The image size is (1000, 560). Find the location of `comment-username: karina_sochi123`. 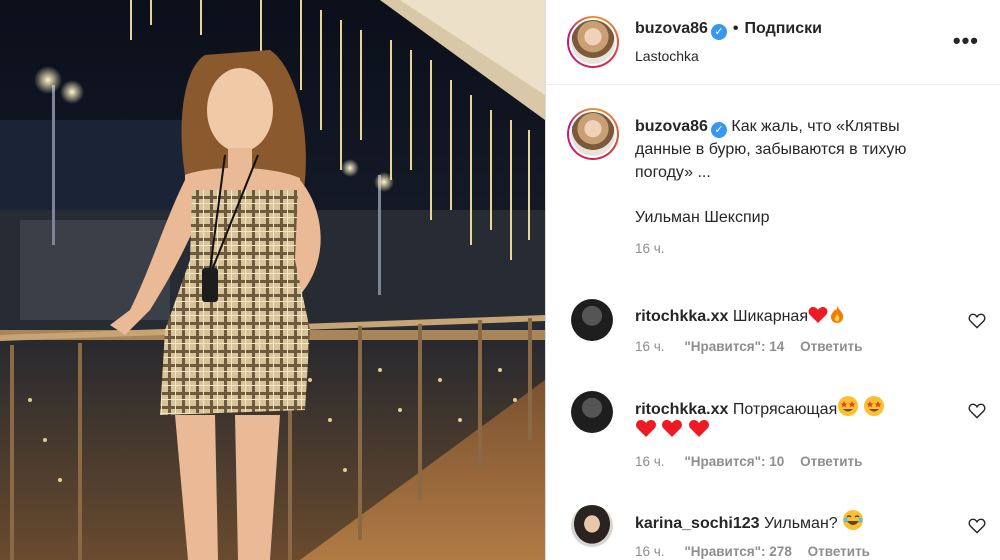

comment-username: karina_sochi123 is located at coordinates (697, 523).